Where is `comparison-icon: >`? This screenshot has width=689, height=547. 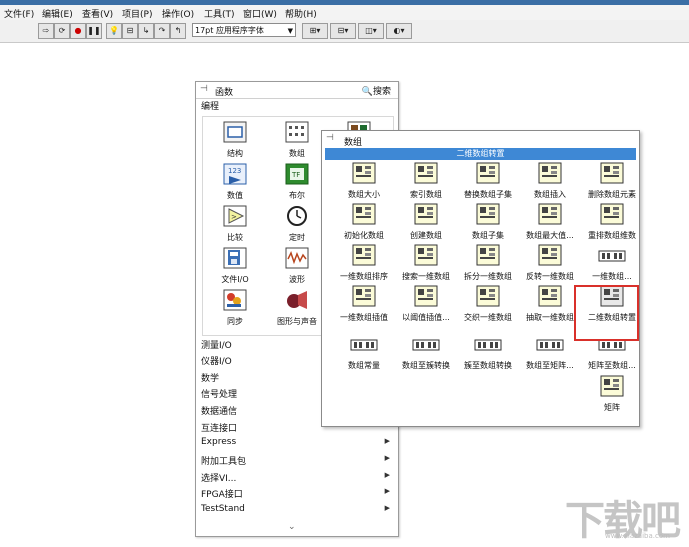
comparison-icon: > is located at coordinates (235, 216).